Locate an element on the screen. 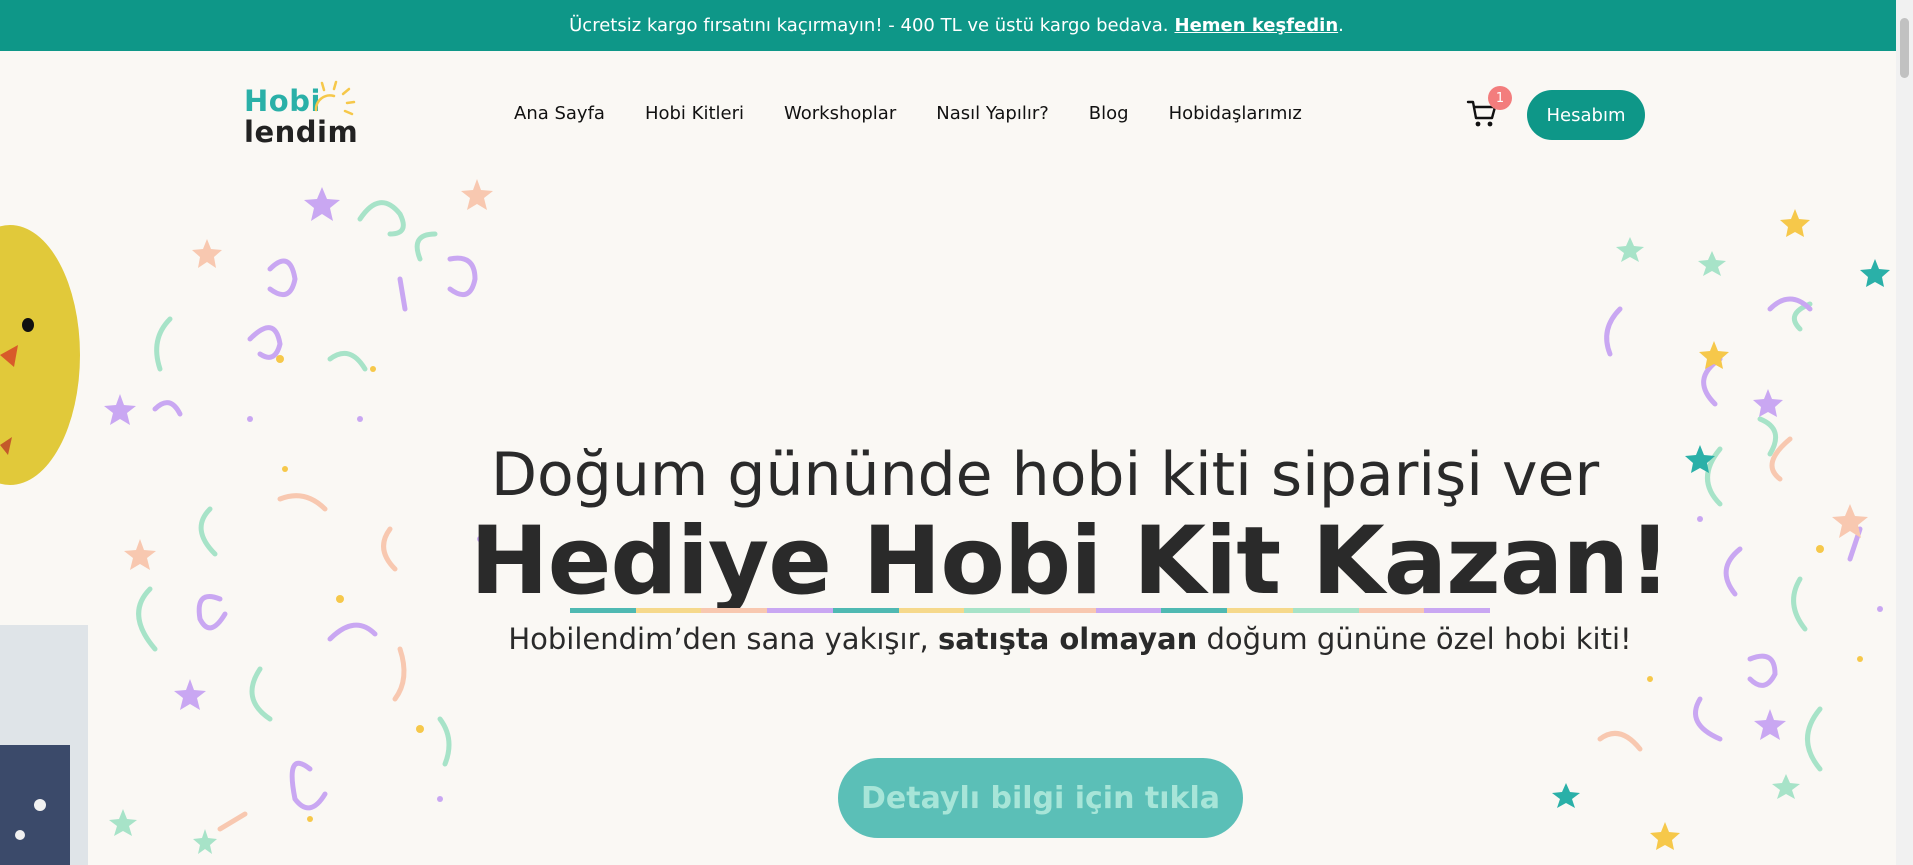  nav-item-hobi-kitleri: Hobi Kitleri is located at coordinates (694, 113).